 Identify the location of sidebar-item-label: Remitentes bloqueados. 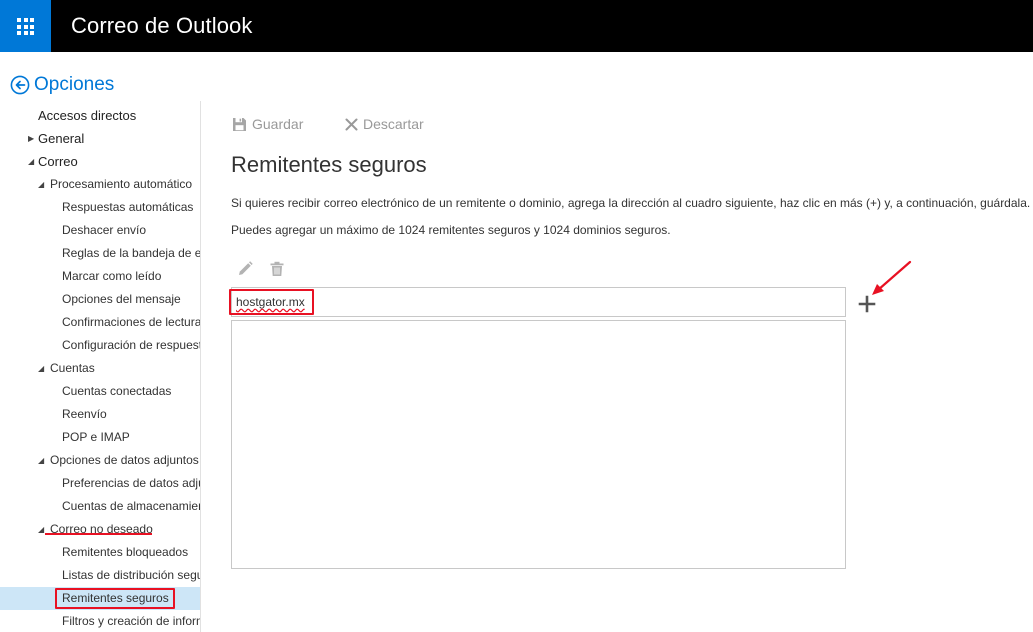
(125, 552).